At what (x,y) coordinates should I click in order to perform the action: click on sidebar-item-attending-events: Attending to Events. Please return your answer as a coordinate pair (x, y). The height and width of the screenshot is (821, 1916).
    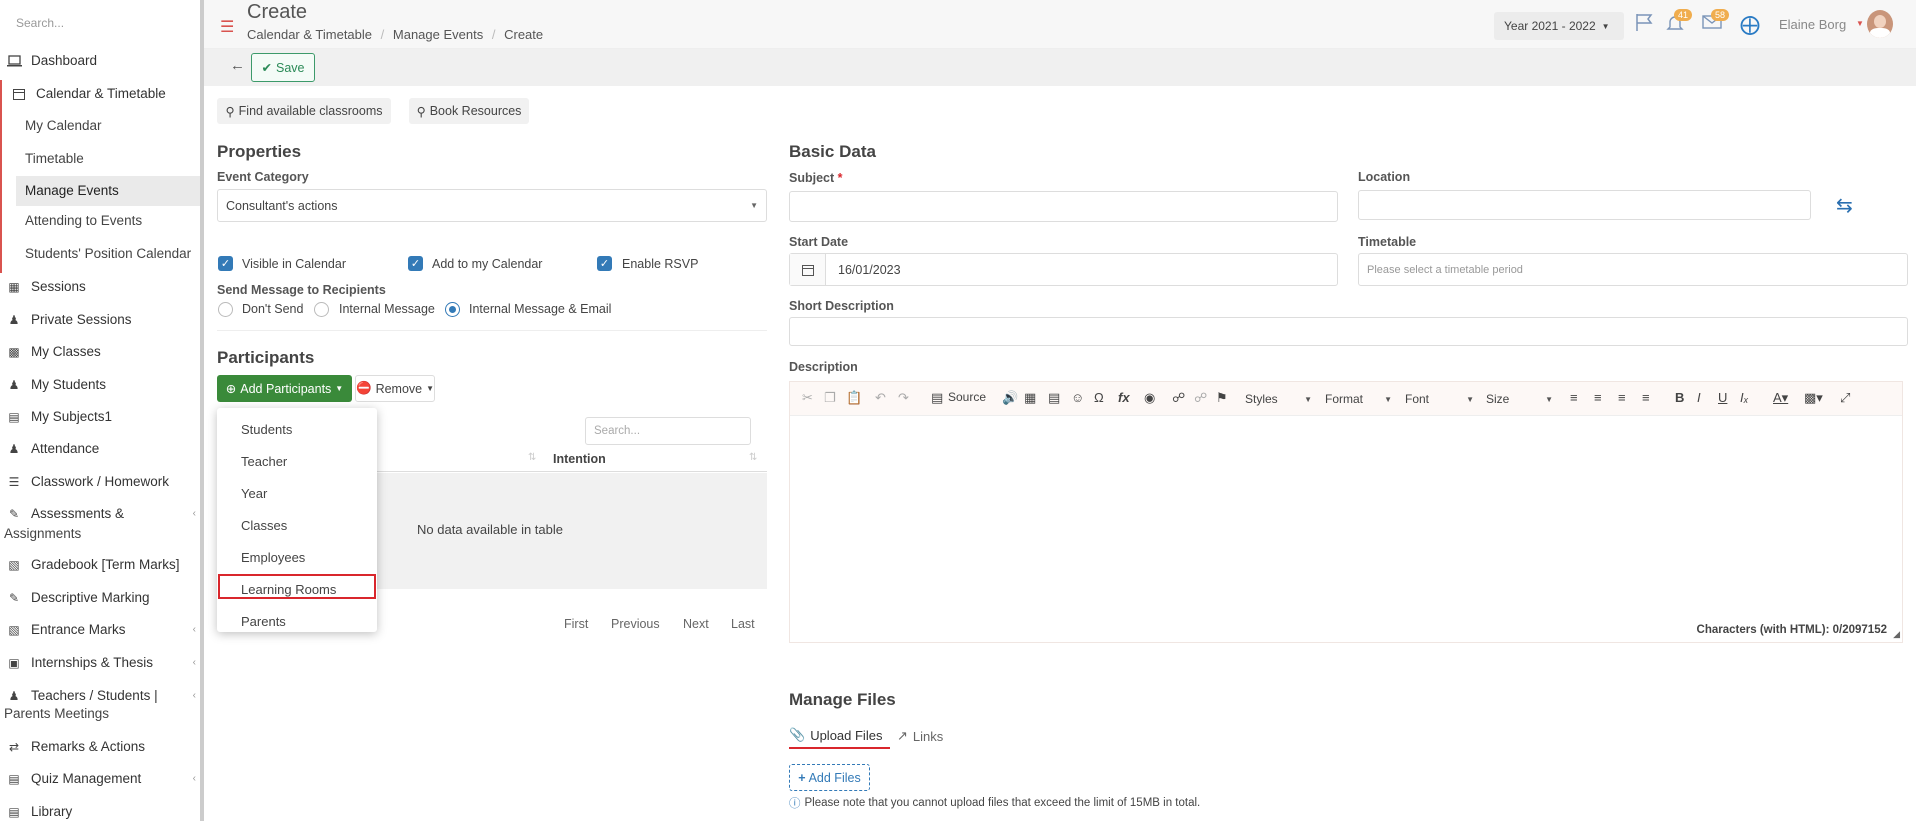
    Looking at the image, I should click on (83, 220).